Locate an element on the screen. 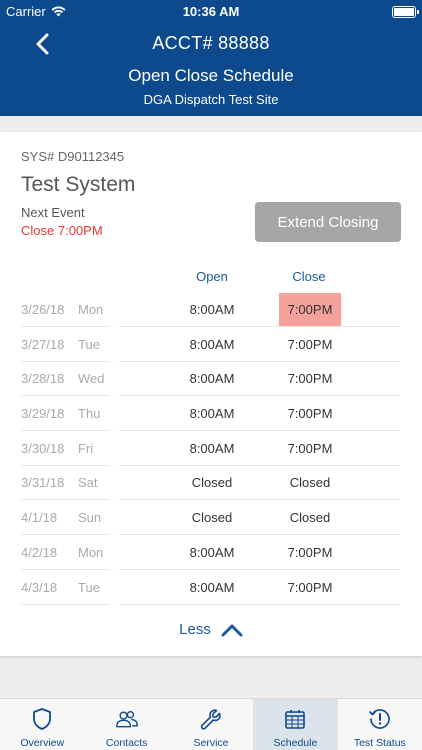 Image resolution: width=422 pixels, height=750 pixels. tab-contacts: Contacts is located at coordinates (126, 724).